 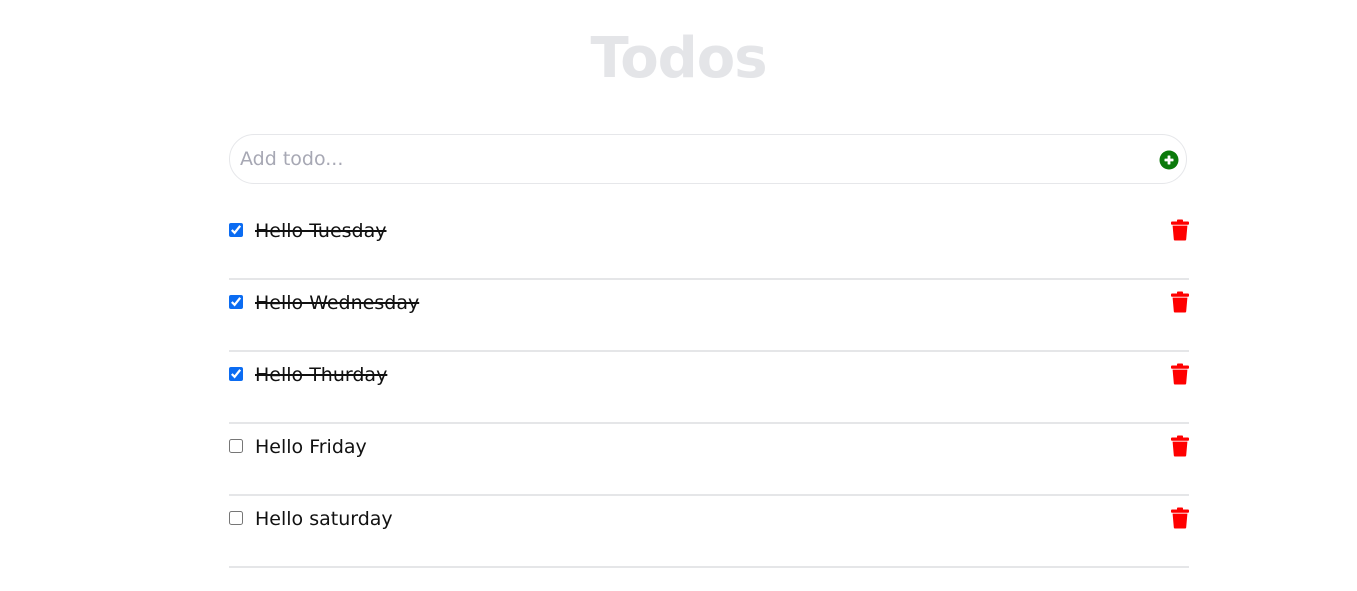 What do you see at coordinates (321, 231) in the screenshot?
I see `todo-text: Hello Tuesday` at bounding box center [321, 231].